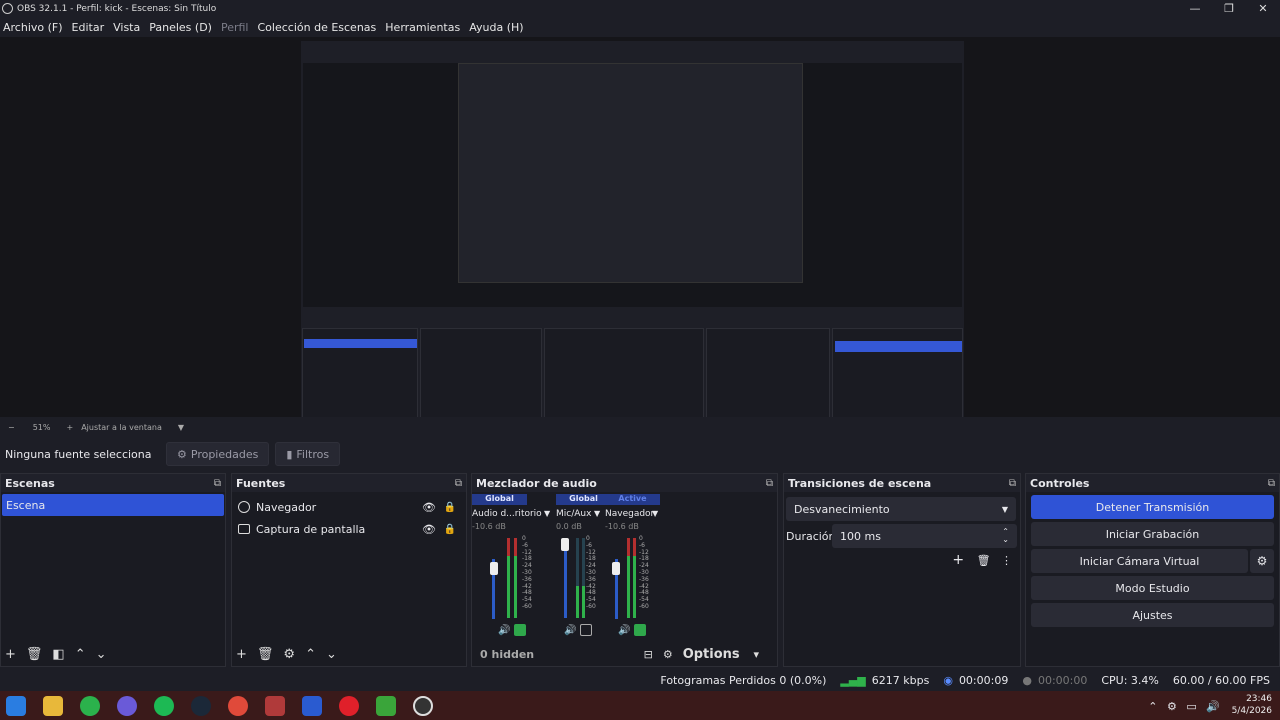  What do you see at coordinates (69, 427) in the screenshot?
I see `zoom-in-button: +` at bounding box center [69, 427].